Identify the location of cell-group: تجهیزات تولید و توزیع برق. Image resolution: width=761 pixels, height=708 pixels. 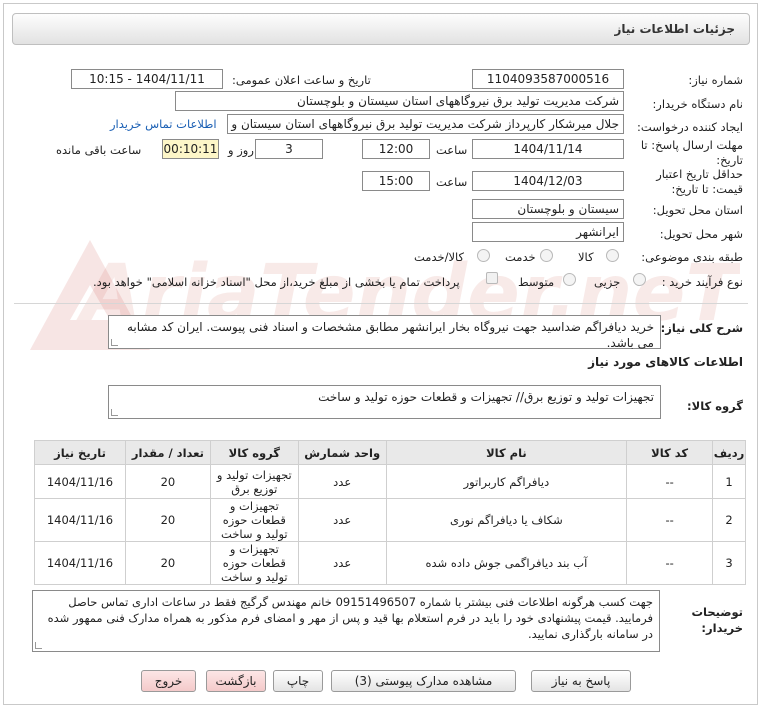
(254, 481).